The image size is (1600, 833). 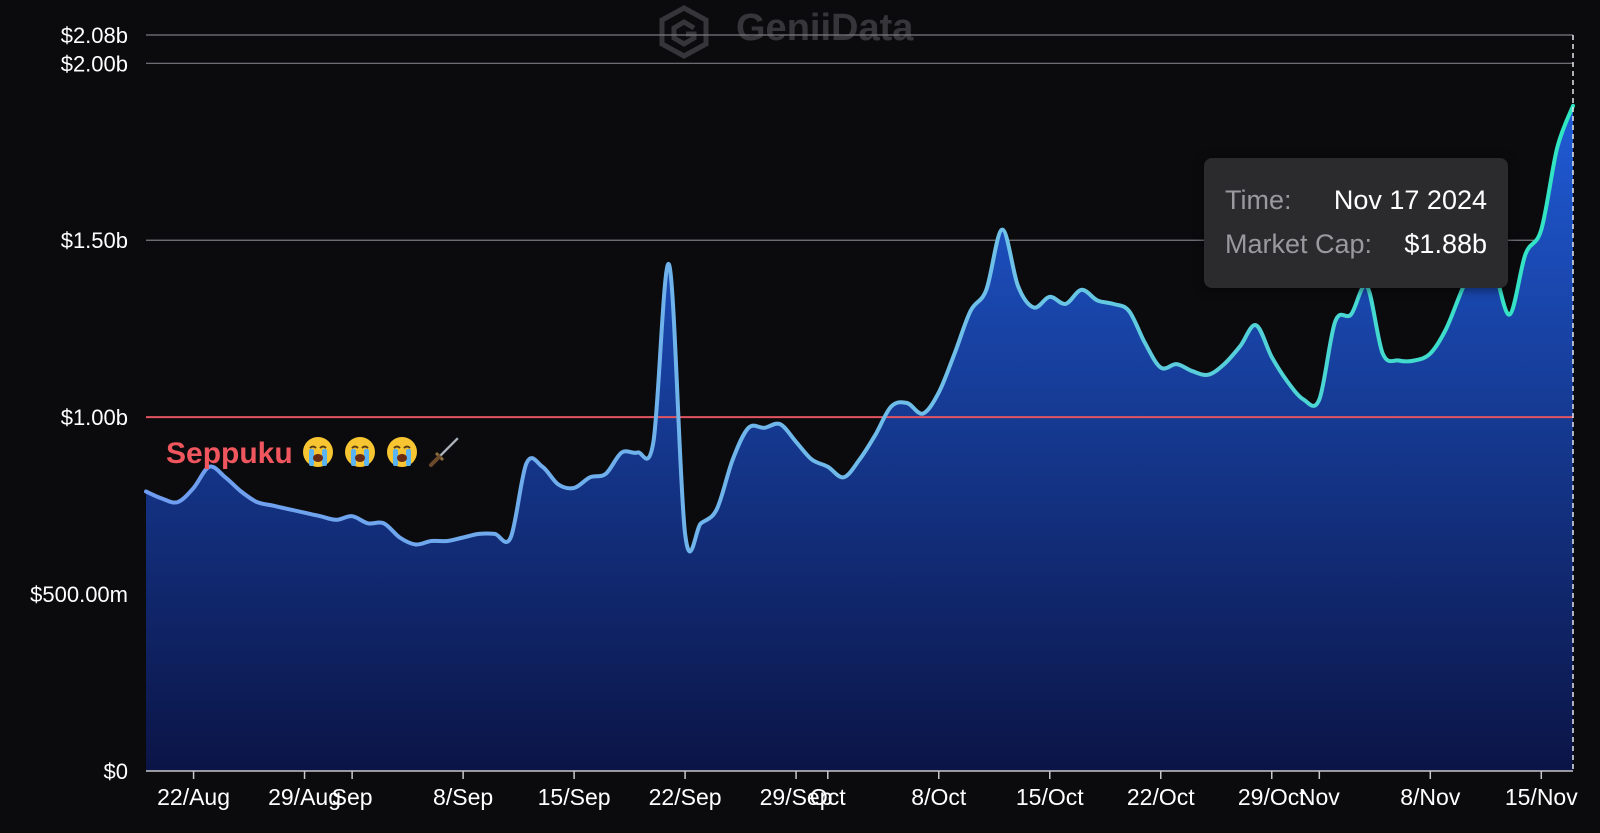 I want to click on tooltip-time-row: Time: Nov 17 2024, so click(x=1356, y=200).